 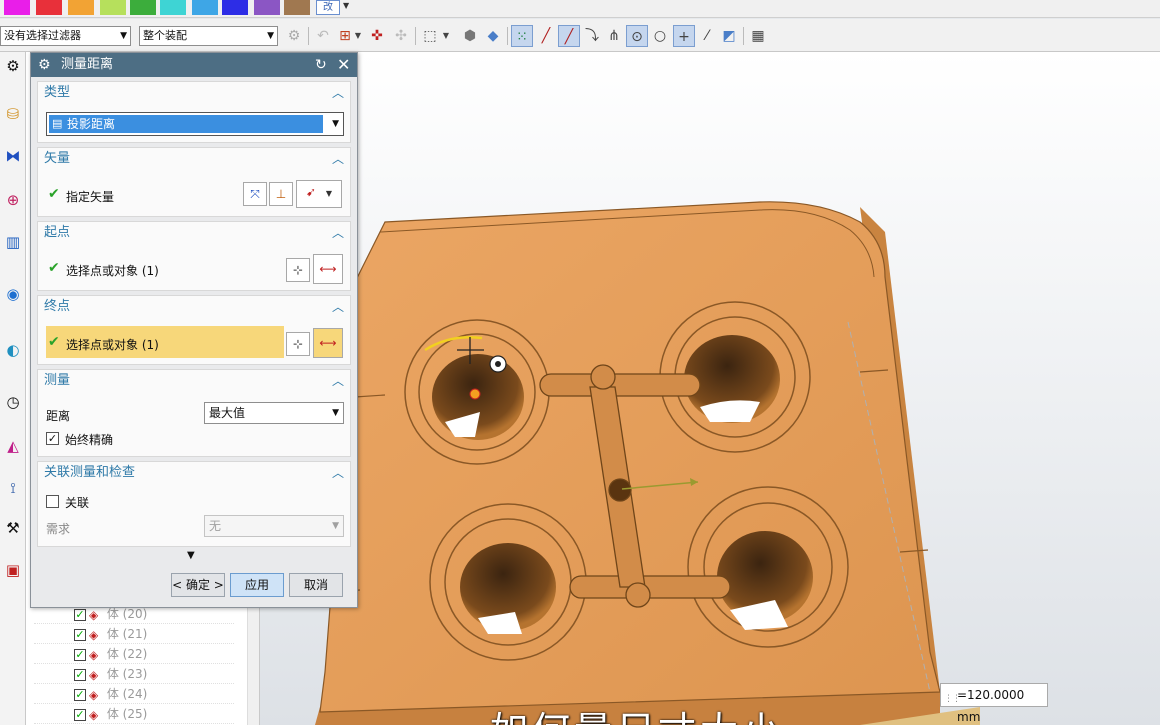 I want to click on system-material-icon: ◭, so click(x=13, y=446).